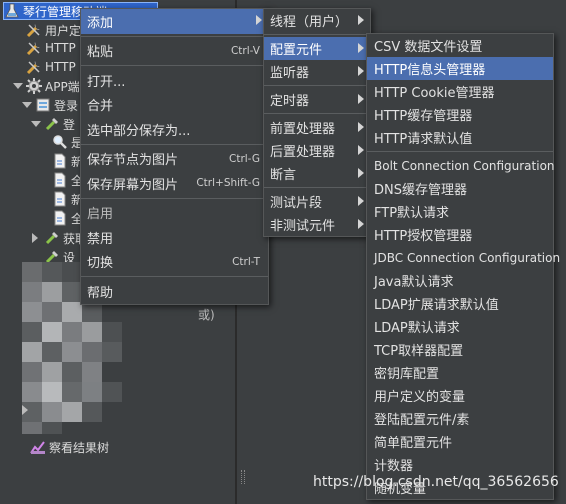 Image resolution: width=566 pixels, height=504 pixels. I want to click on shortcut-label: Ctrl-T, so click(246, 261).